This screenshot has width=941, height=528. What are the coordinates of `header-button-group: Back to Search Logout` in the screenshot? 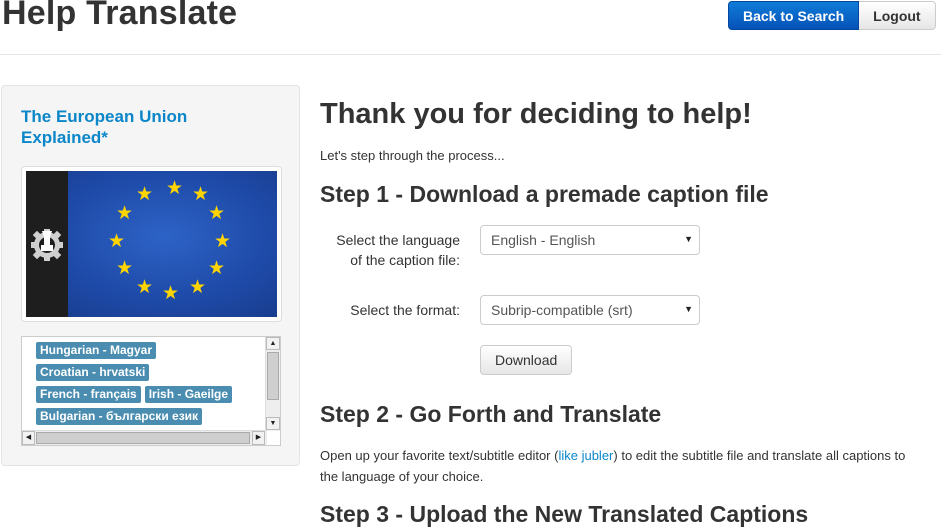 It's located at (832, 15).